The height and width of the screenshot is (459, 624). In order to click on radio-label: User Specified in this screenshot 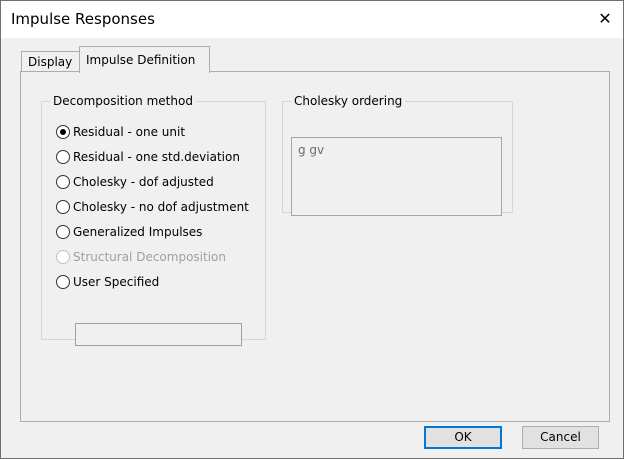, I will do `click(116, 282)`.